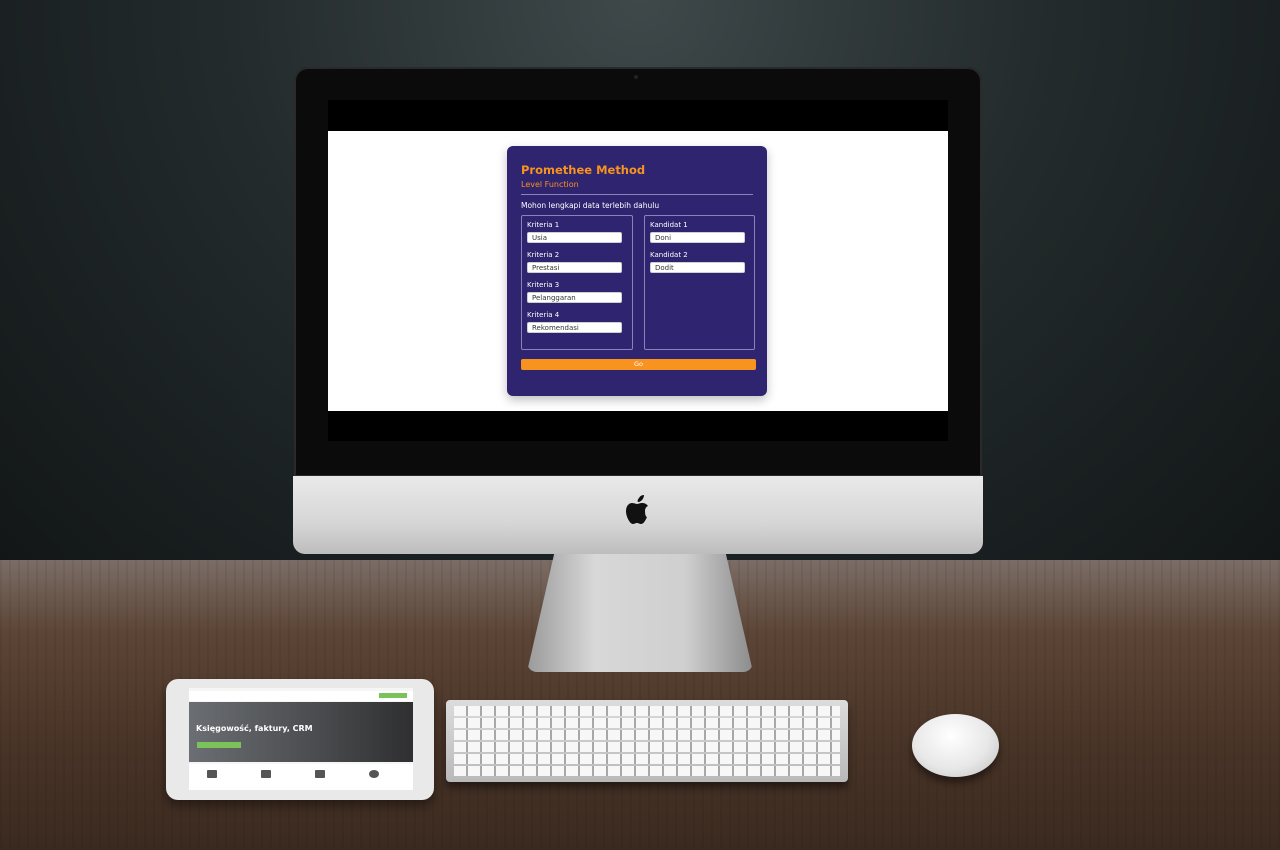  I want to click on criteria-label-2: Kriteria 2, so click(543, 255).